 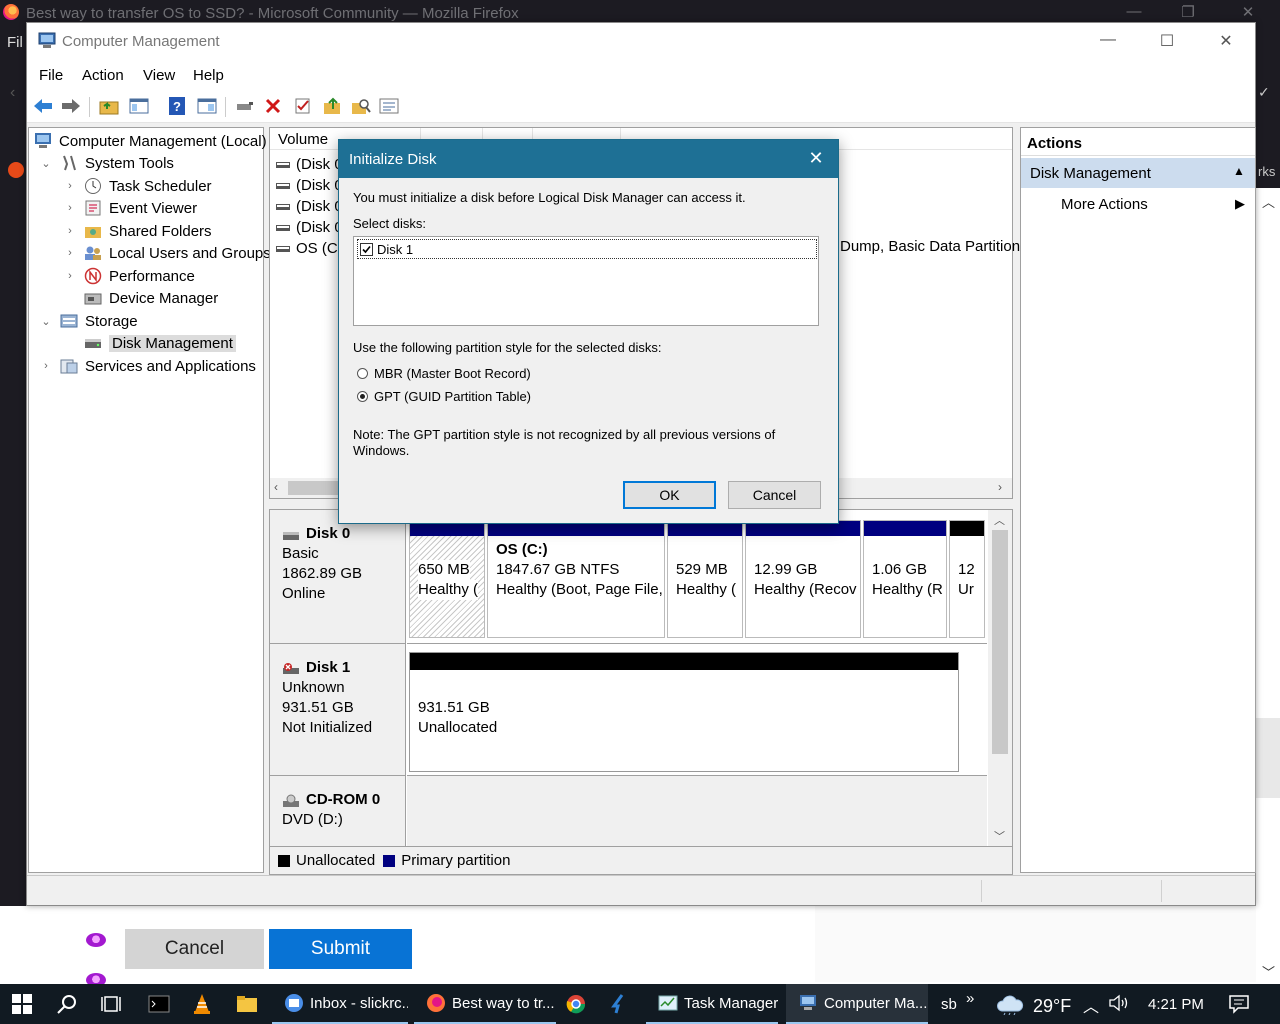 What do you see at coordinates (362, 396) in the screenshot?
I see `gpt-radio` at bounding box center [362, 396].